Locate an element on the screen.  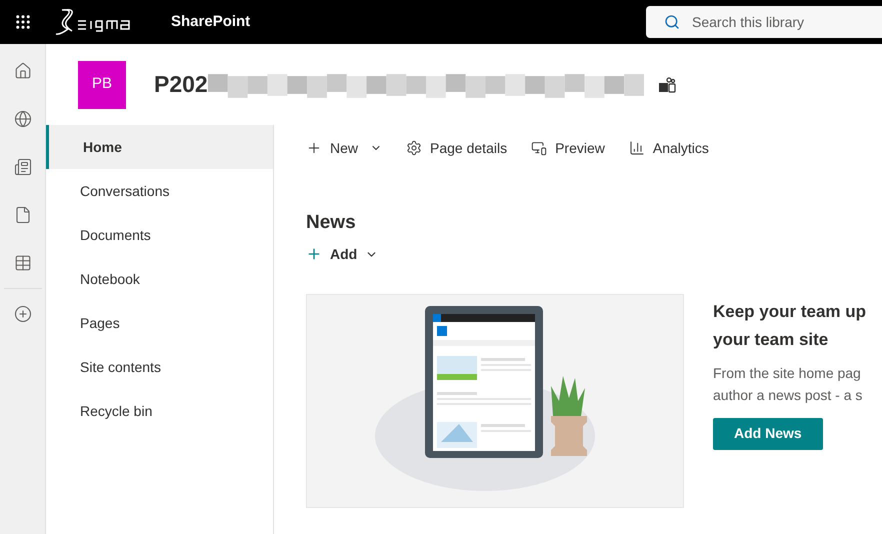
search-box: Search this library is located at coordinates (764, 22).